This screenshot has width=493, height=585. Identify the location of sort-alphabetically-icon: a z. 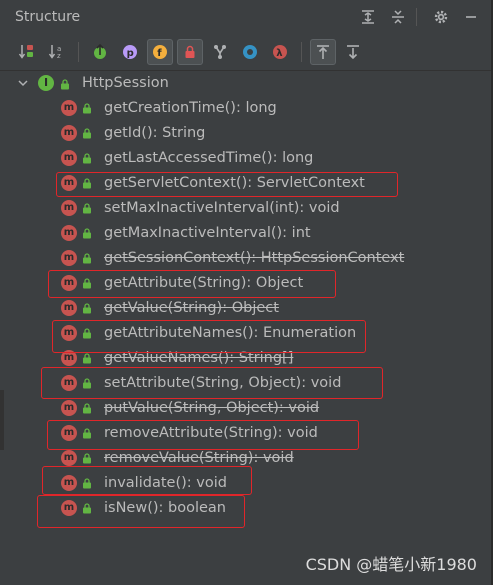
(57, 52).